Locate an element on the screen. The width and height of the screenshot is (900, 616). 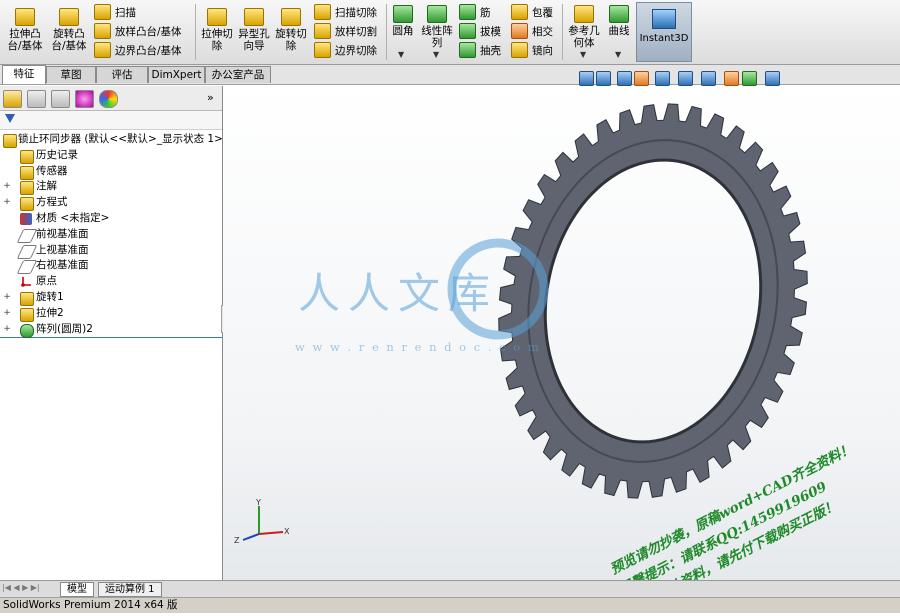
heads-up-view-toolbar is located at coordinates (680, 78).